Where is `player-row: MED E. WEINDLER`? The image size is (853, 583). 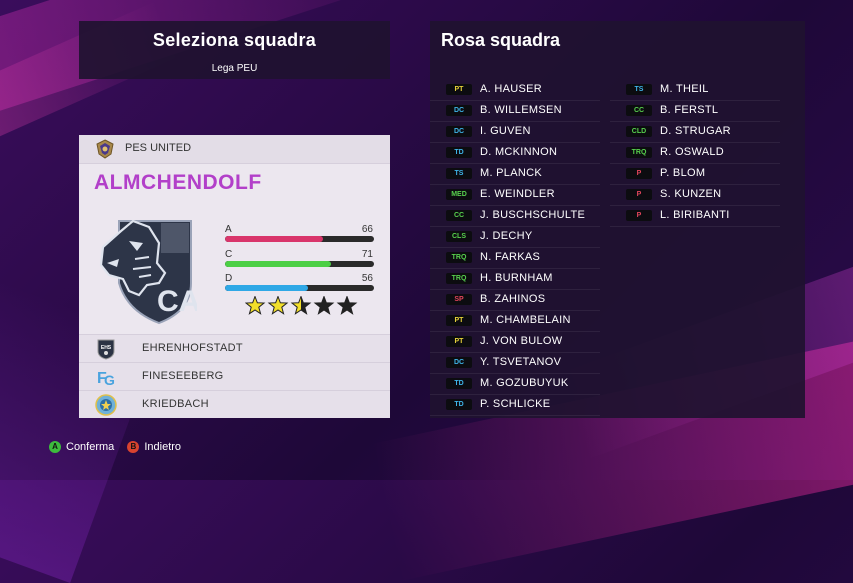 player-row: MED E. WEINDLER is located at coordinates (515, 195).